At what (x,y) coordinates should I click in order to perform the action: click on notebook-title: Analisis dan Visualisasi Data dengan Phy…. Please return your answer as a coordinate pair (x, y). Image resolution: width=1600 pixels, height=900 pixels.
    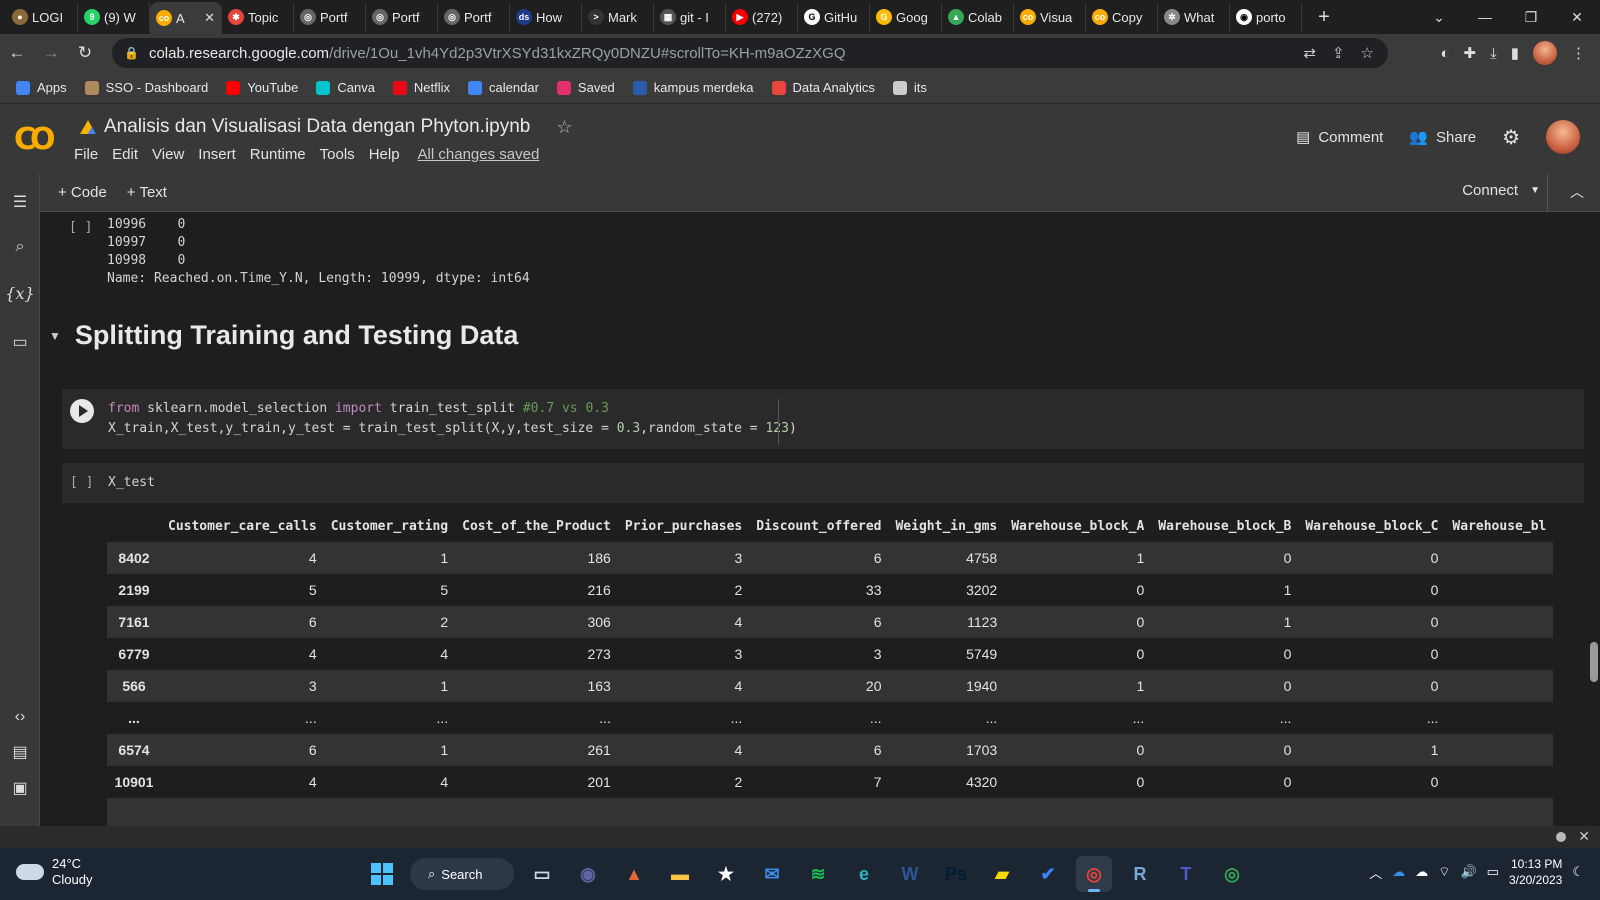
    Looking at the image, I should click on (317, 127).